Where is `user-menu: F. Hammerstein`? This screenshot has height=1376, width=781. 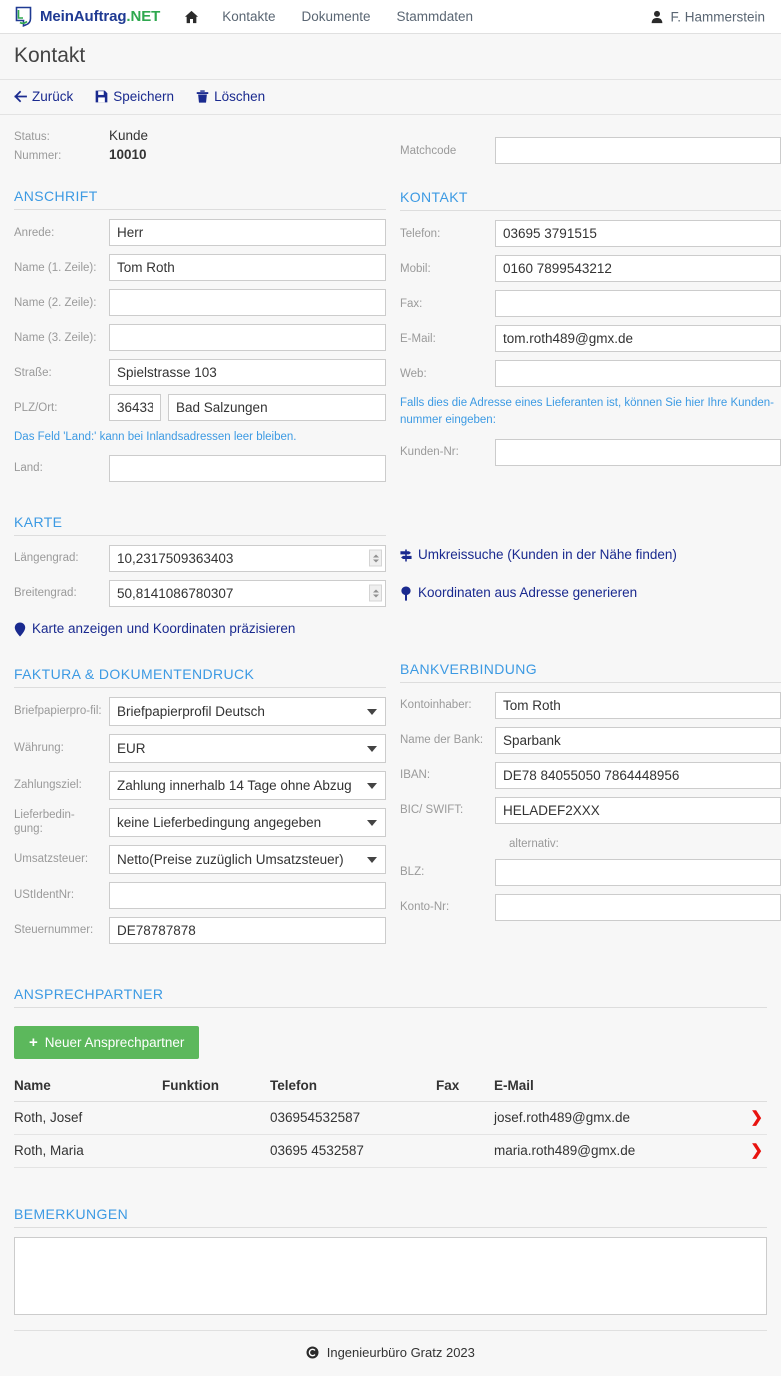 user-menu: F. Hammerstein is located at coordinates (708, 16).